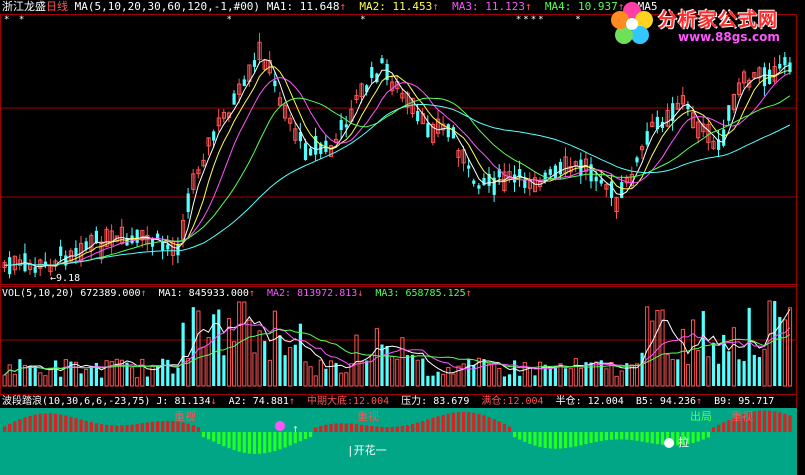  Describe the element at coordinates (258, 401) in the screenshot. I see `ind-a2: A2: 74.881` at that location.